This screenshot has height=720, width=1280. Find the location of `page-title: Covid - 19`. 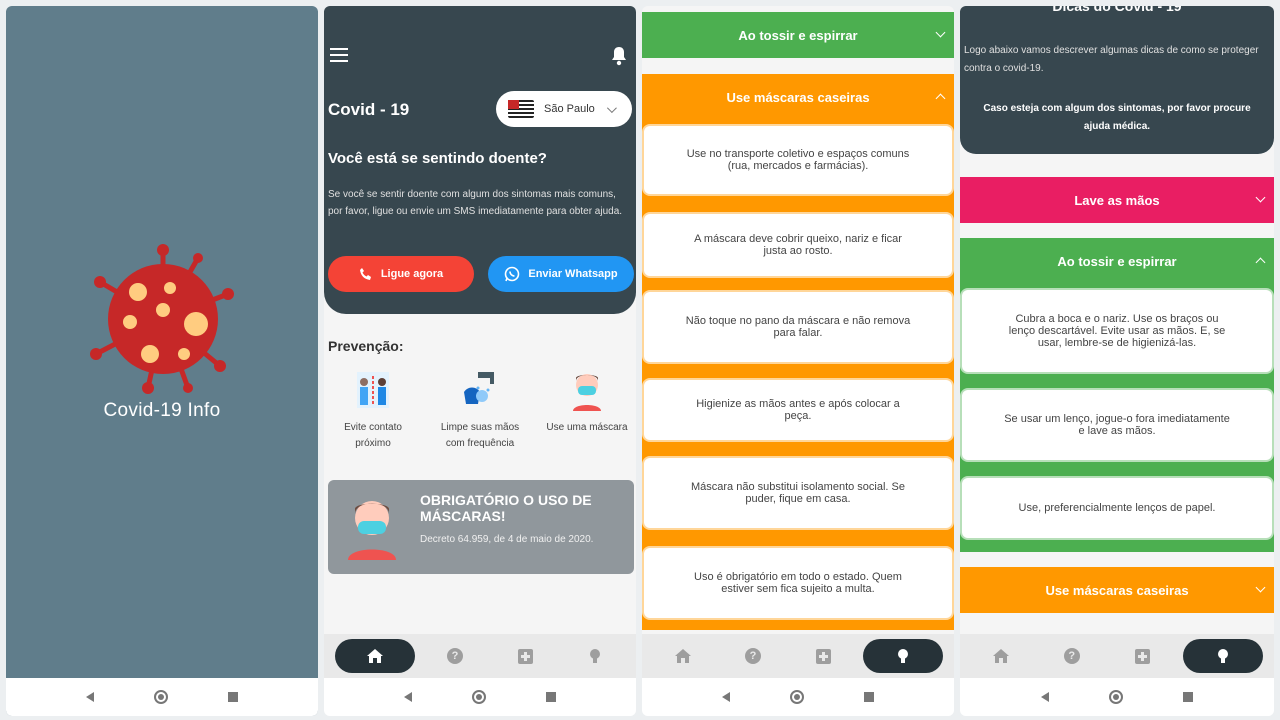

page-title: Covid - 19 is located at coordinates (369, 109).